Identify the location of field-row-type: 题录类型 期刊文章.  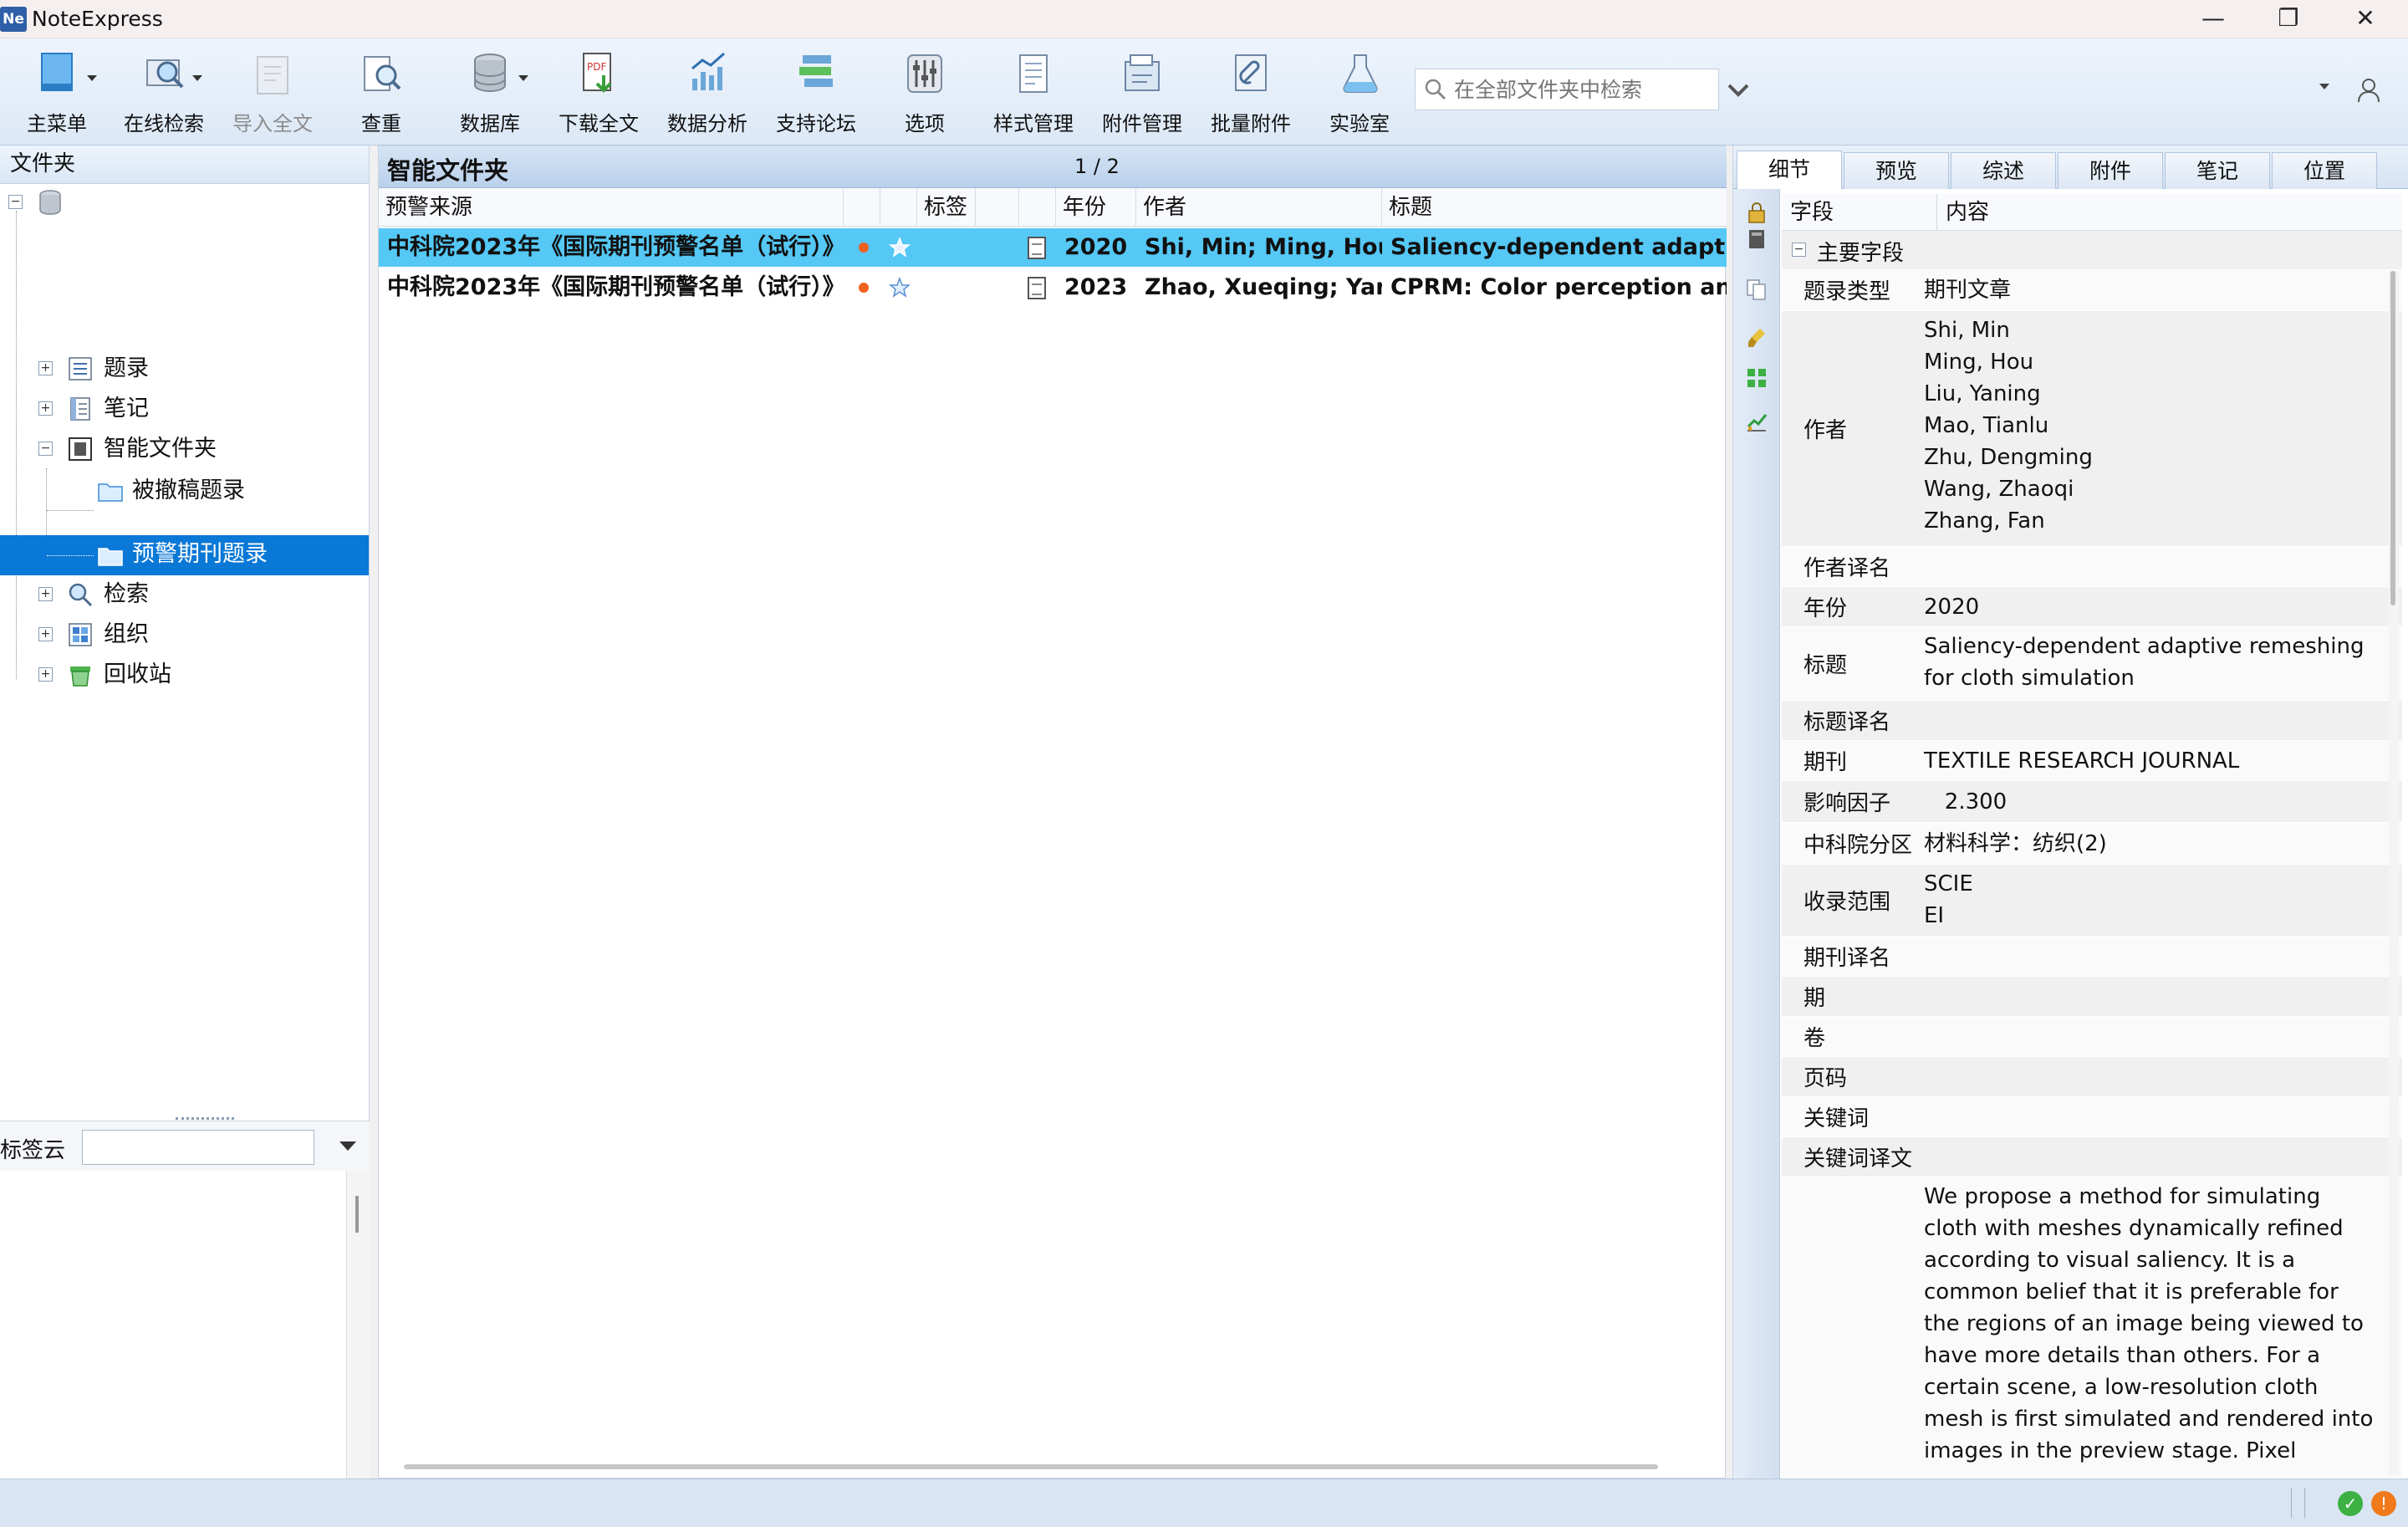
(2092, 290).